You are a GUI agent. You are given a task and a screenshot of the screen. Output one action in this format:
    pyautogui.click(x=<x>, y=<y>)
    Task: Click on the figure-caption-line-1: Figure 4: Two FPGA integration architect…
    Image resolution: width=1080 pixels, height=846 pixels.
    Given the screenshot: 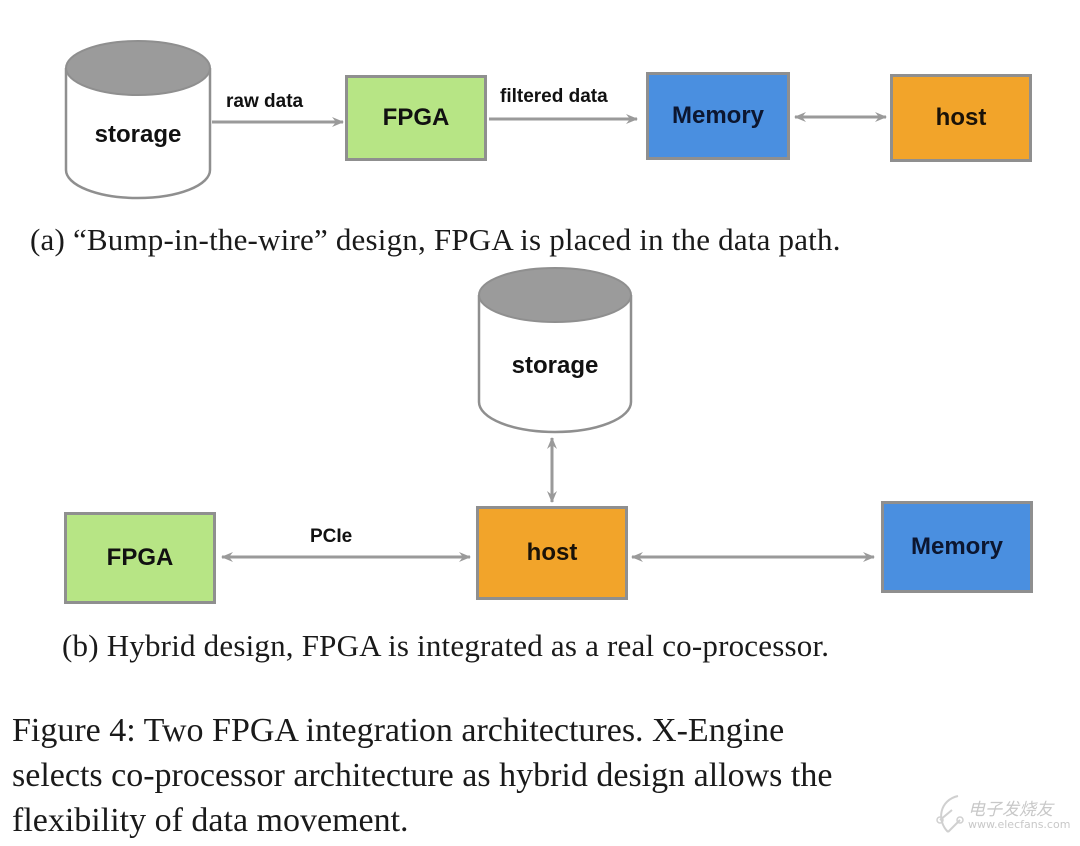 What is the action you would take?
    pyautogui.click(x=398, y=730)
    